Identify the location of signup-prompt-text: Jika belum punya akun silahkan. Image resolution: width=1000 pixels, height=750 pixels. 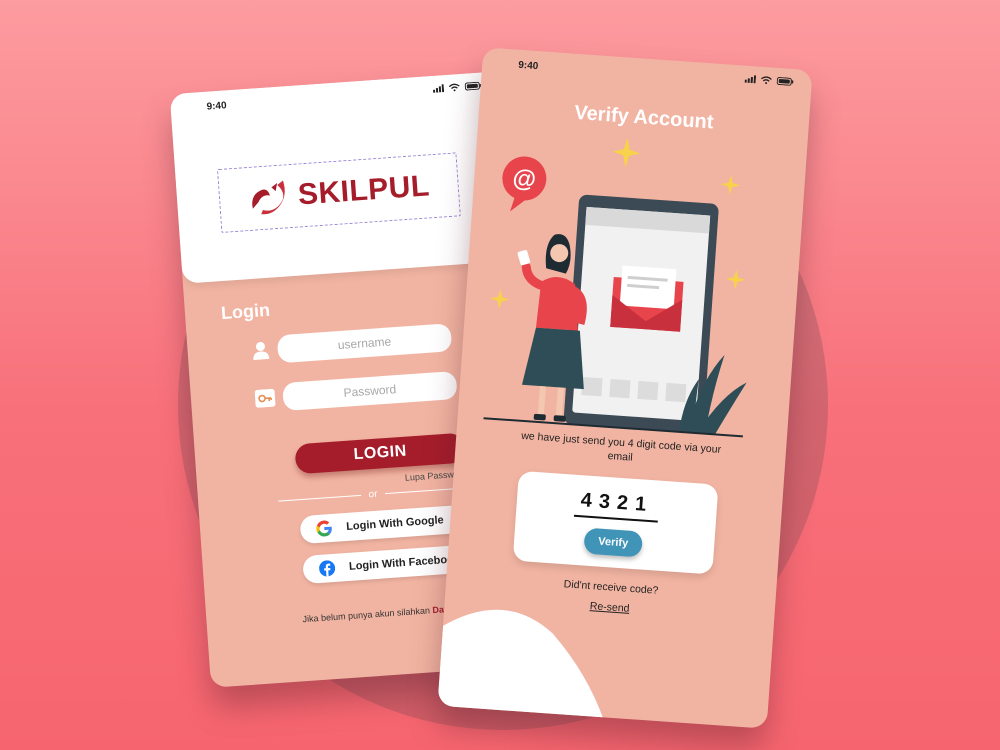
(366, 615).